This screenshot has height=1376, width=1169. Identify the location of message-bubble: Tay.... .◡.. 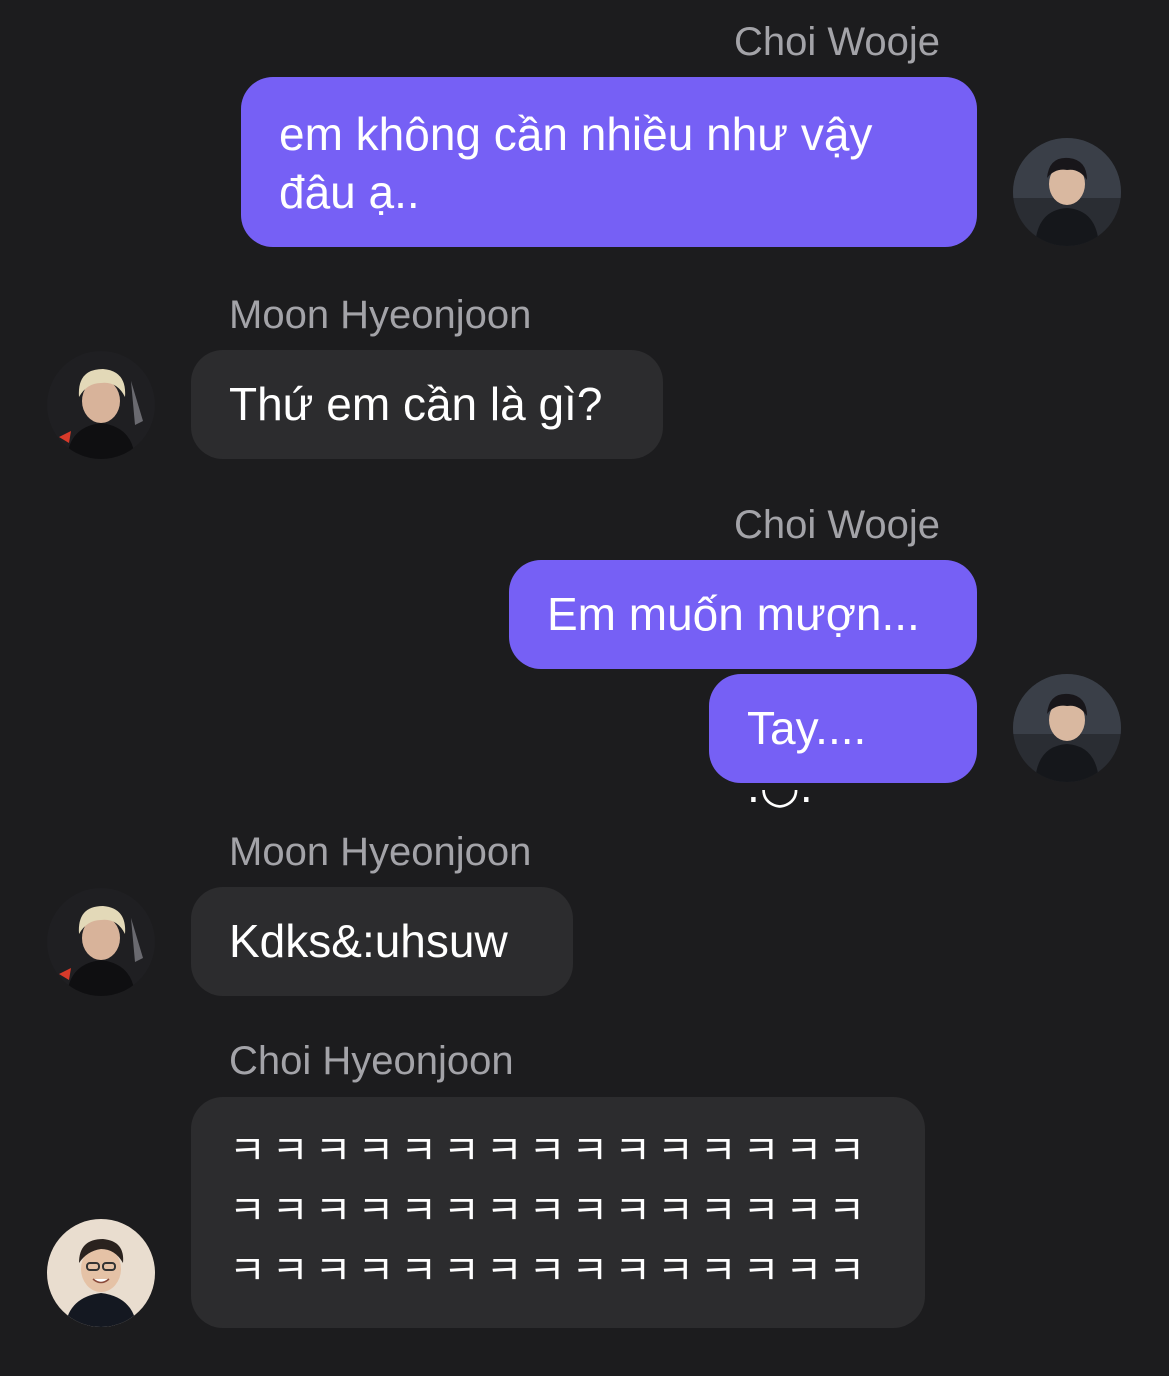
(843, 743).